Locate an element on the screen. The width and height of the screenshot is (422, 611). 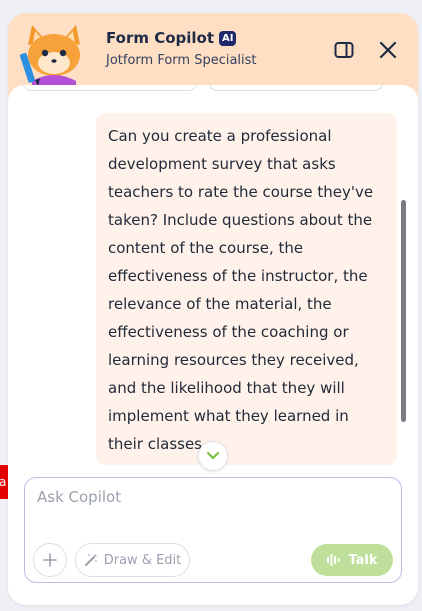
panel-title: Form Copilot is located at coordinates (160, 38).